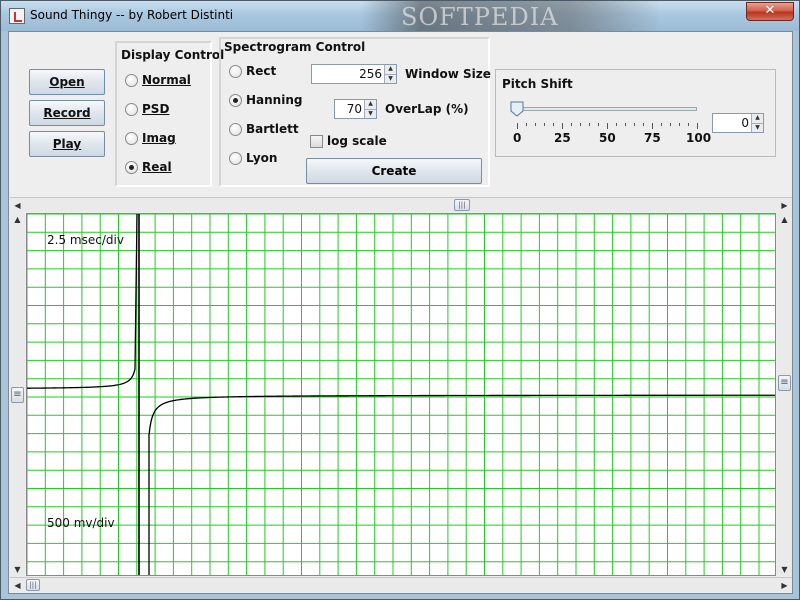 The height and width of the screenshot is (600, 800). What do you see at coordinates (156, 109) in the screenshot?
I see `radio-psd-label: PSD` at bounding box center [156, 109].